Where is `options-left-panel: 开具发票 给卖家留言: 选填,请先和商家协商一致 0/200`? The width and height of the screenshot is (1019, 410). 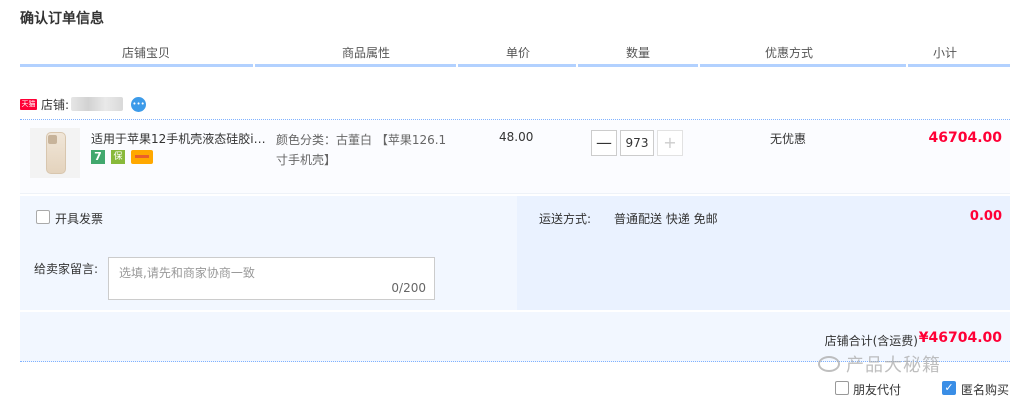 options-left-panel: 开具发票 给卖家留言: 选填,请先和商家协商一致 0/200 is located at coordinates (267, 253).